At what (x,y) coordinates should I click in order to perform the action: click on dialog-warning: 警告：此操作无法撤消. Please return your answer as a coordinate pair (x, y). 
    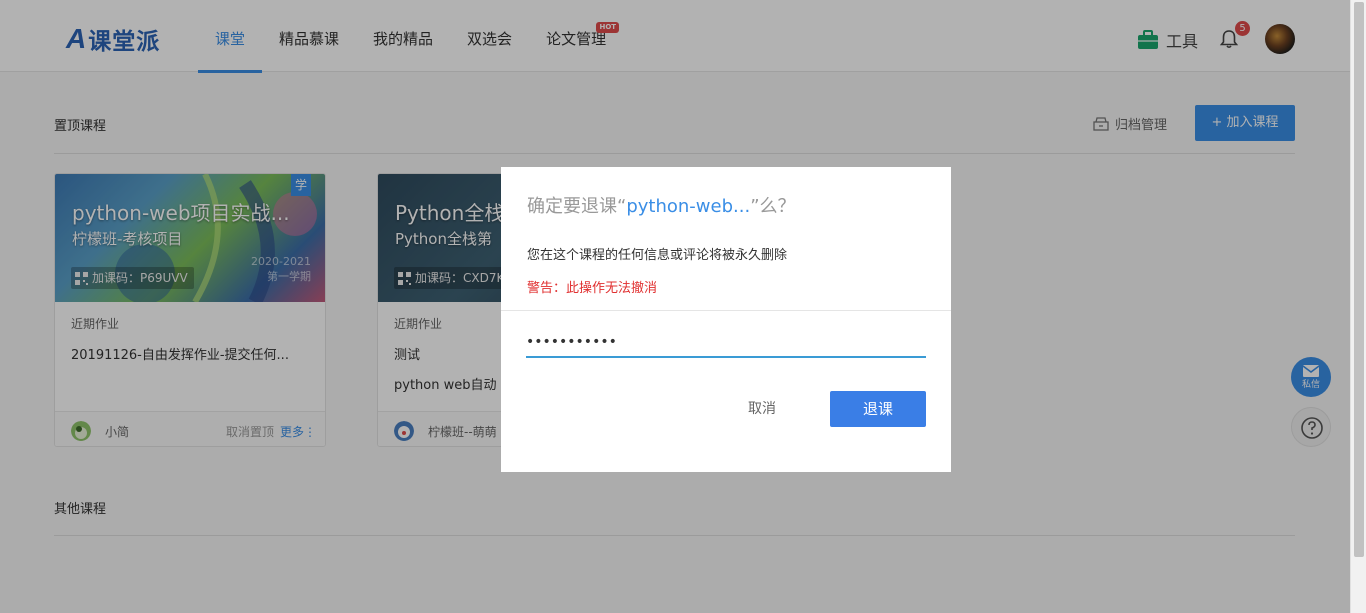
    Looking at the image, I should click on (592, 288).